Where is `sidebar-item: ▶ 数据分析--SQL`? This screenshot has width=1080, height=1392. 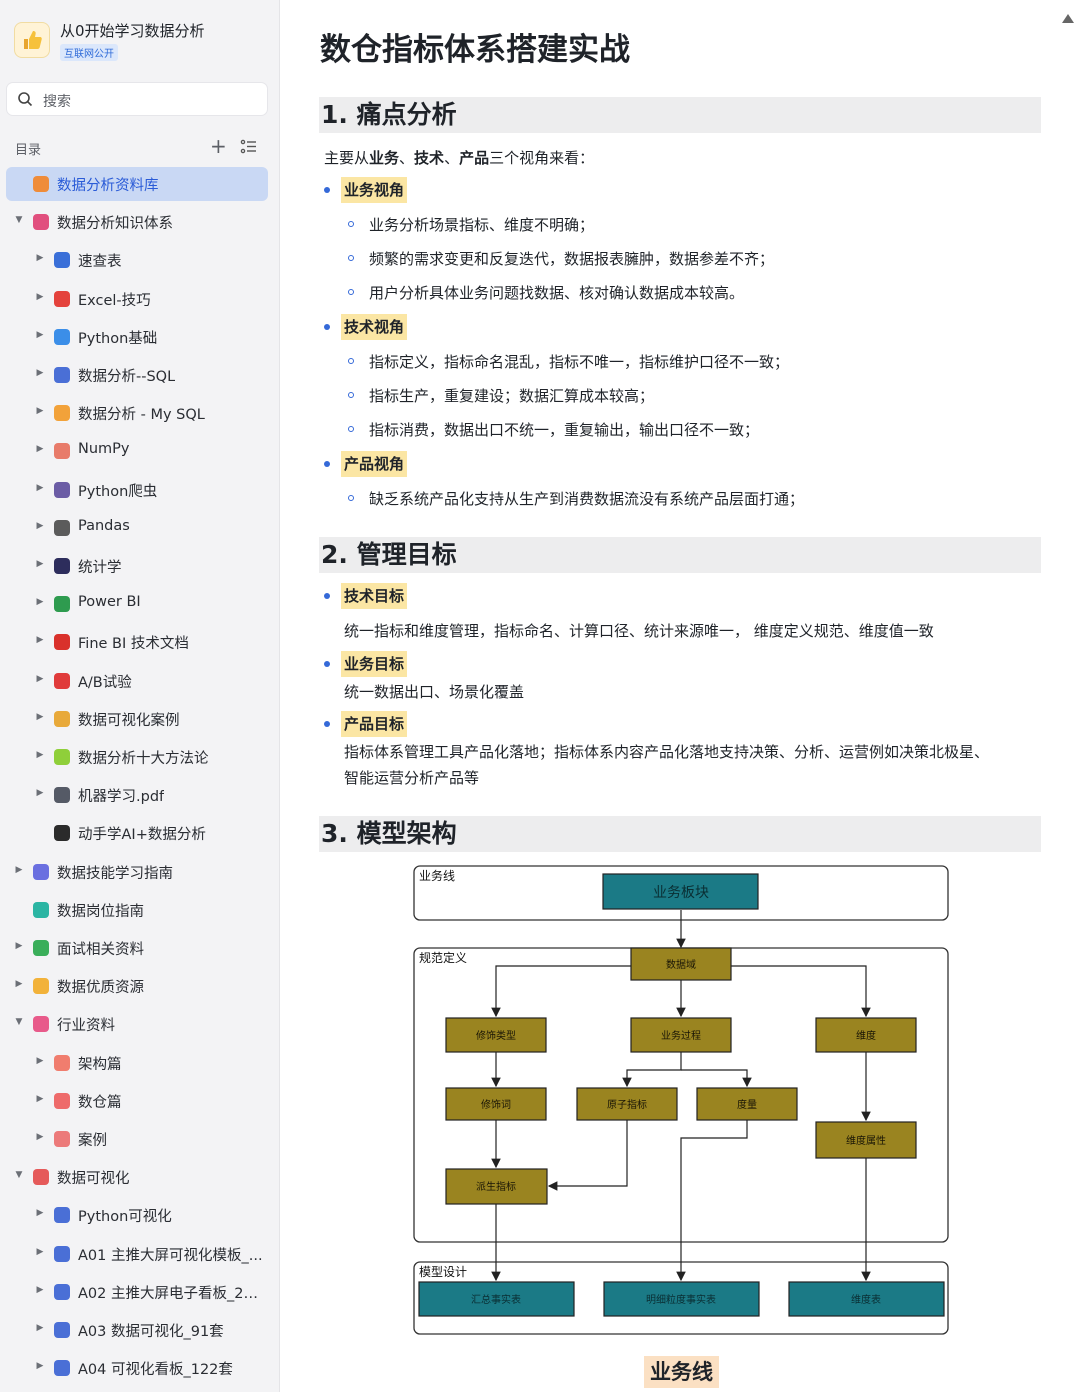
sidebar-item: ▶ 数据分析--SQL is located at coordinates (137, 375).